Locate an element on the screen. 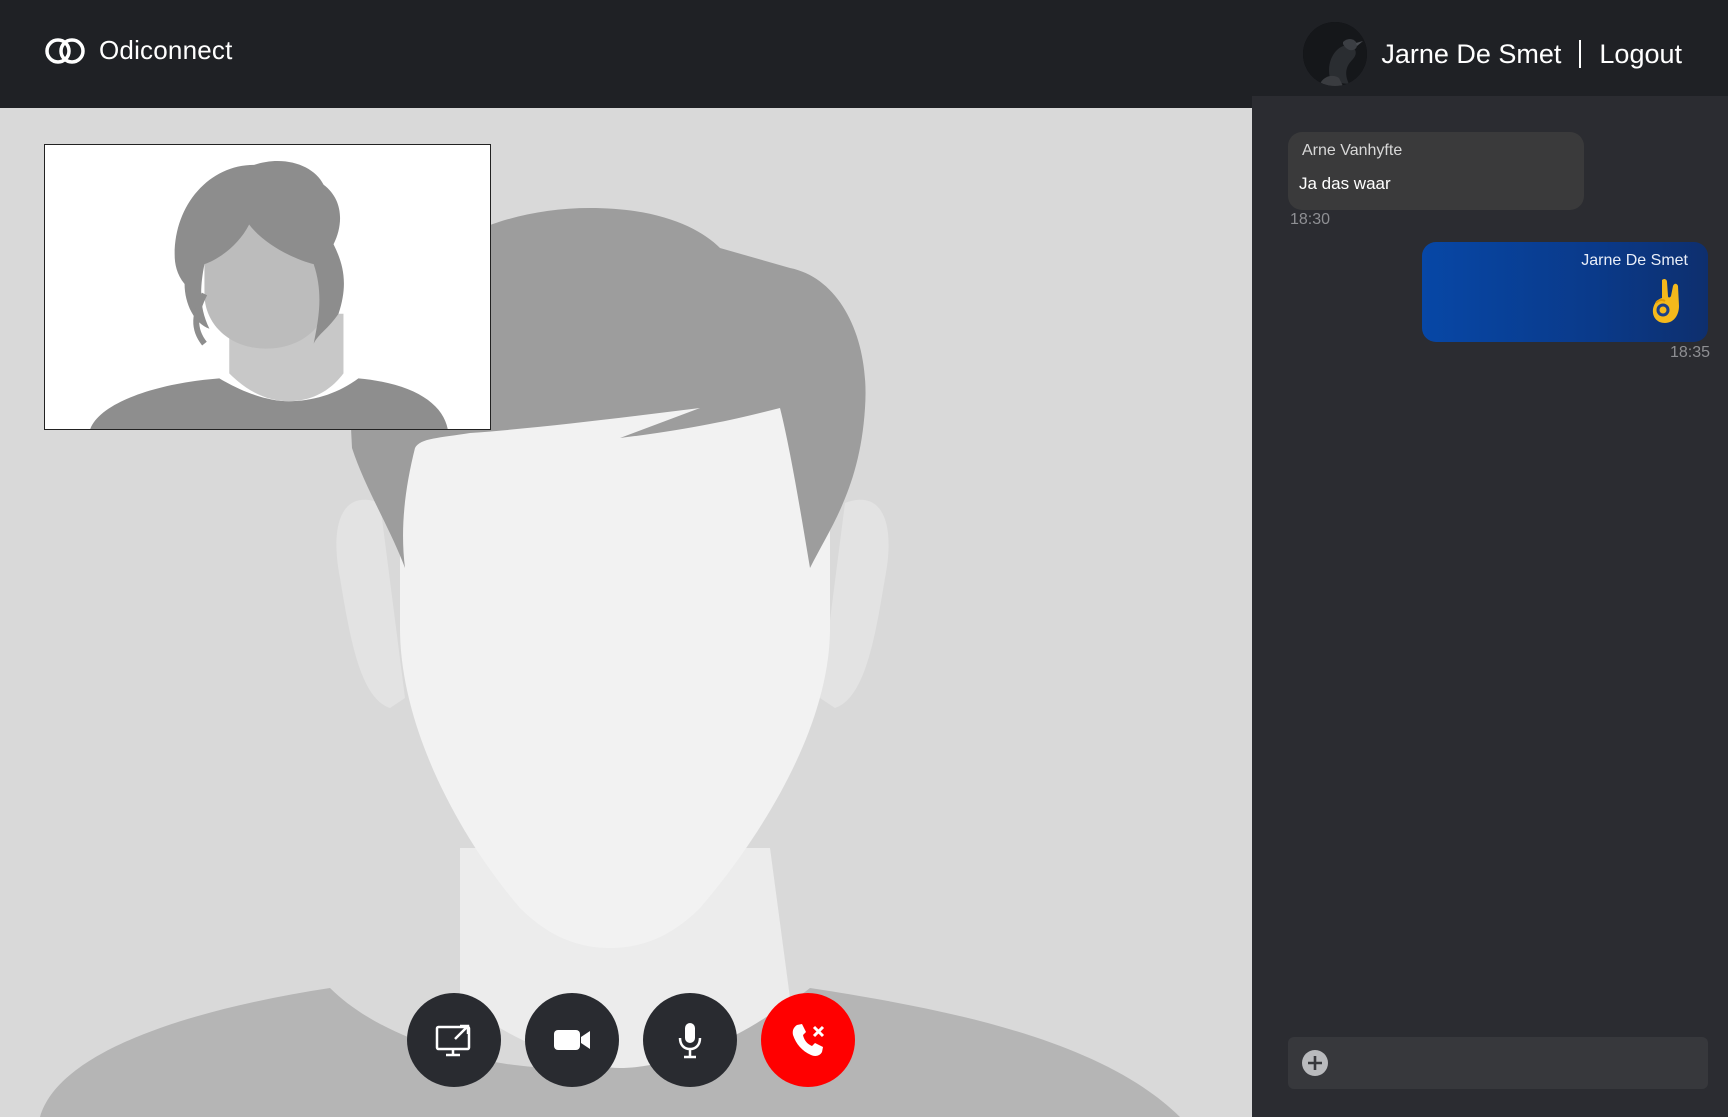  message-sender: Arne Vanhyfte is located at coordinates (1352, 150).